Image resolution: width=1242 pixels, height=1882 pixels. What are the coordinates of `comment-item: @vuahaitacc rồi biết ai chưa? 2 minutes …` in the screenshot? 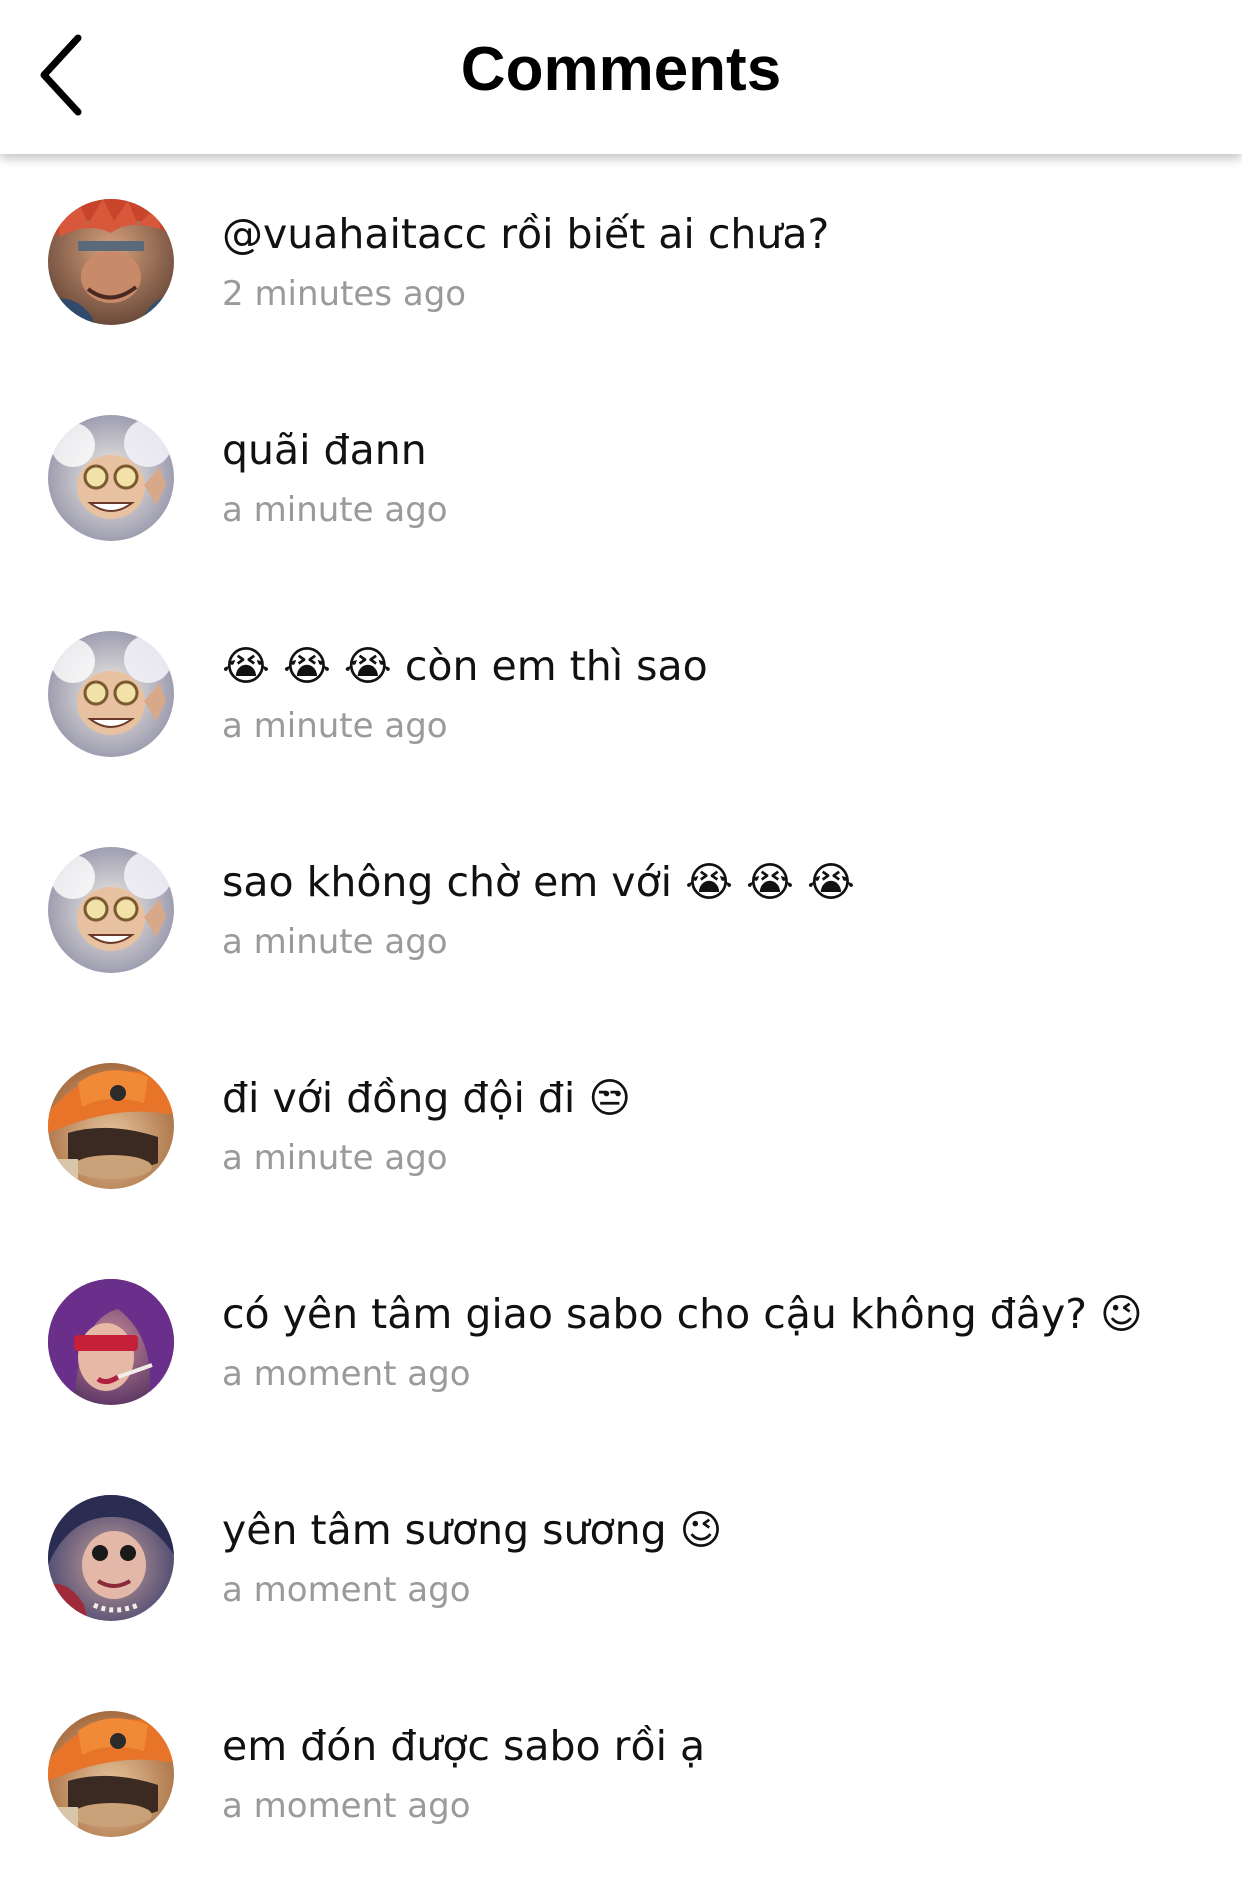 It's located at (621, 262).